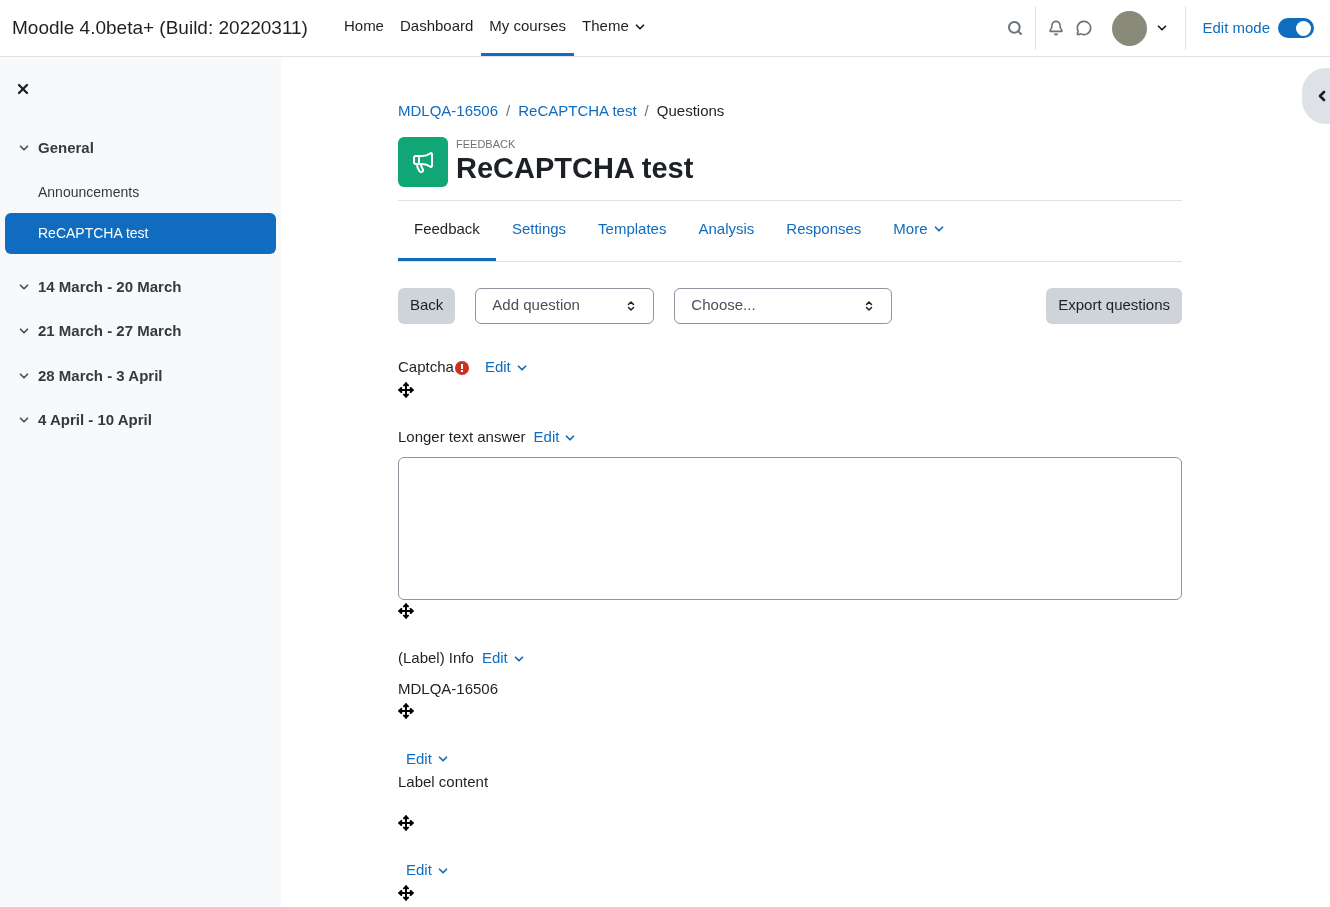 The width and height of the screenshot is (1330, 907). I want to click on nav-link: My courses, so click(528, 28).